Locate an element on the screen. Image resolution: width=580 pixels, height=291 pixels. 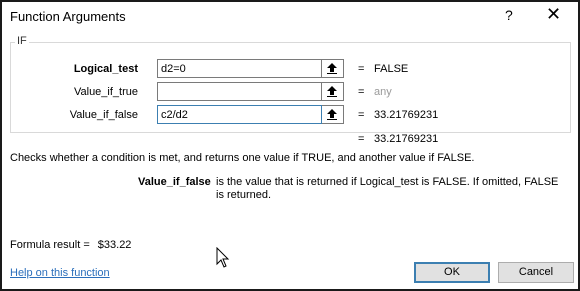
value-if-true-label: Value_if_true is located at coordinates (105, 92).